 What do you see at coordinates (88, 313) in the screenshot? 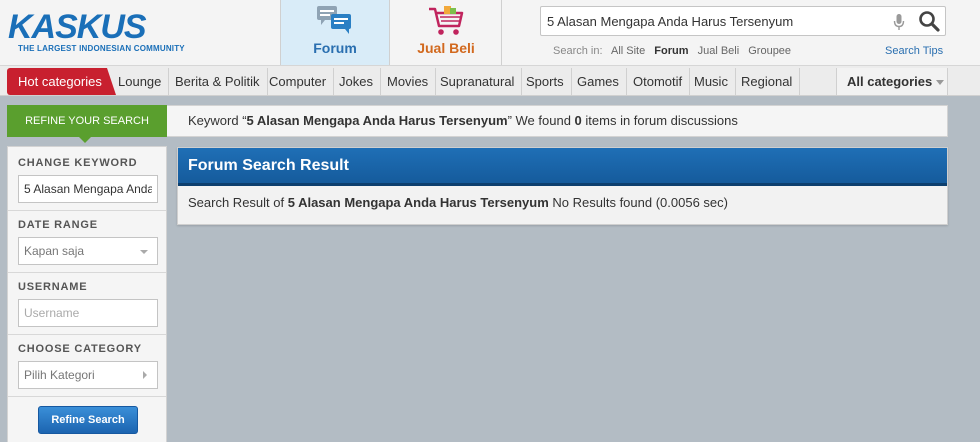
I see `username-field` at bounding box center [88, 313].